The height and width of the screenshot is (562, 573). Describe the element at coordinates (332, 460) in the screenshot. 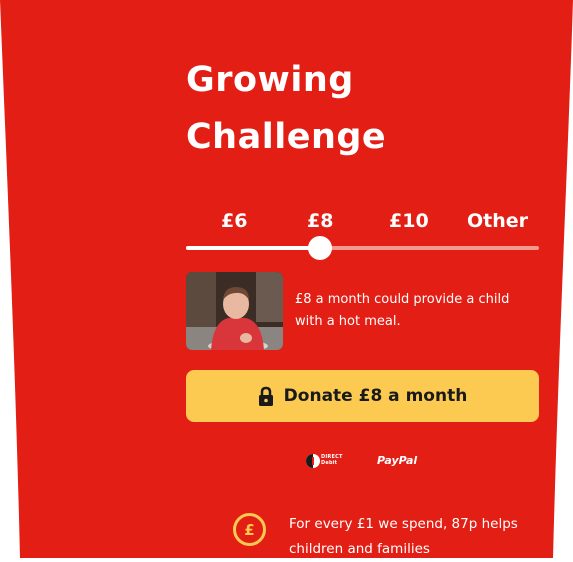

I see `direct-debit-label: DIRECT Debit` at that location.